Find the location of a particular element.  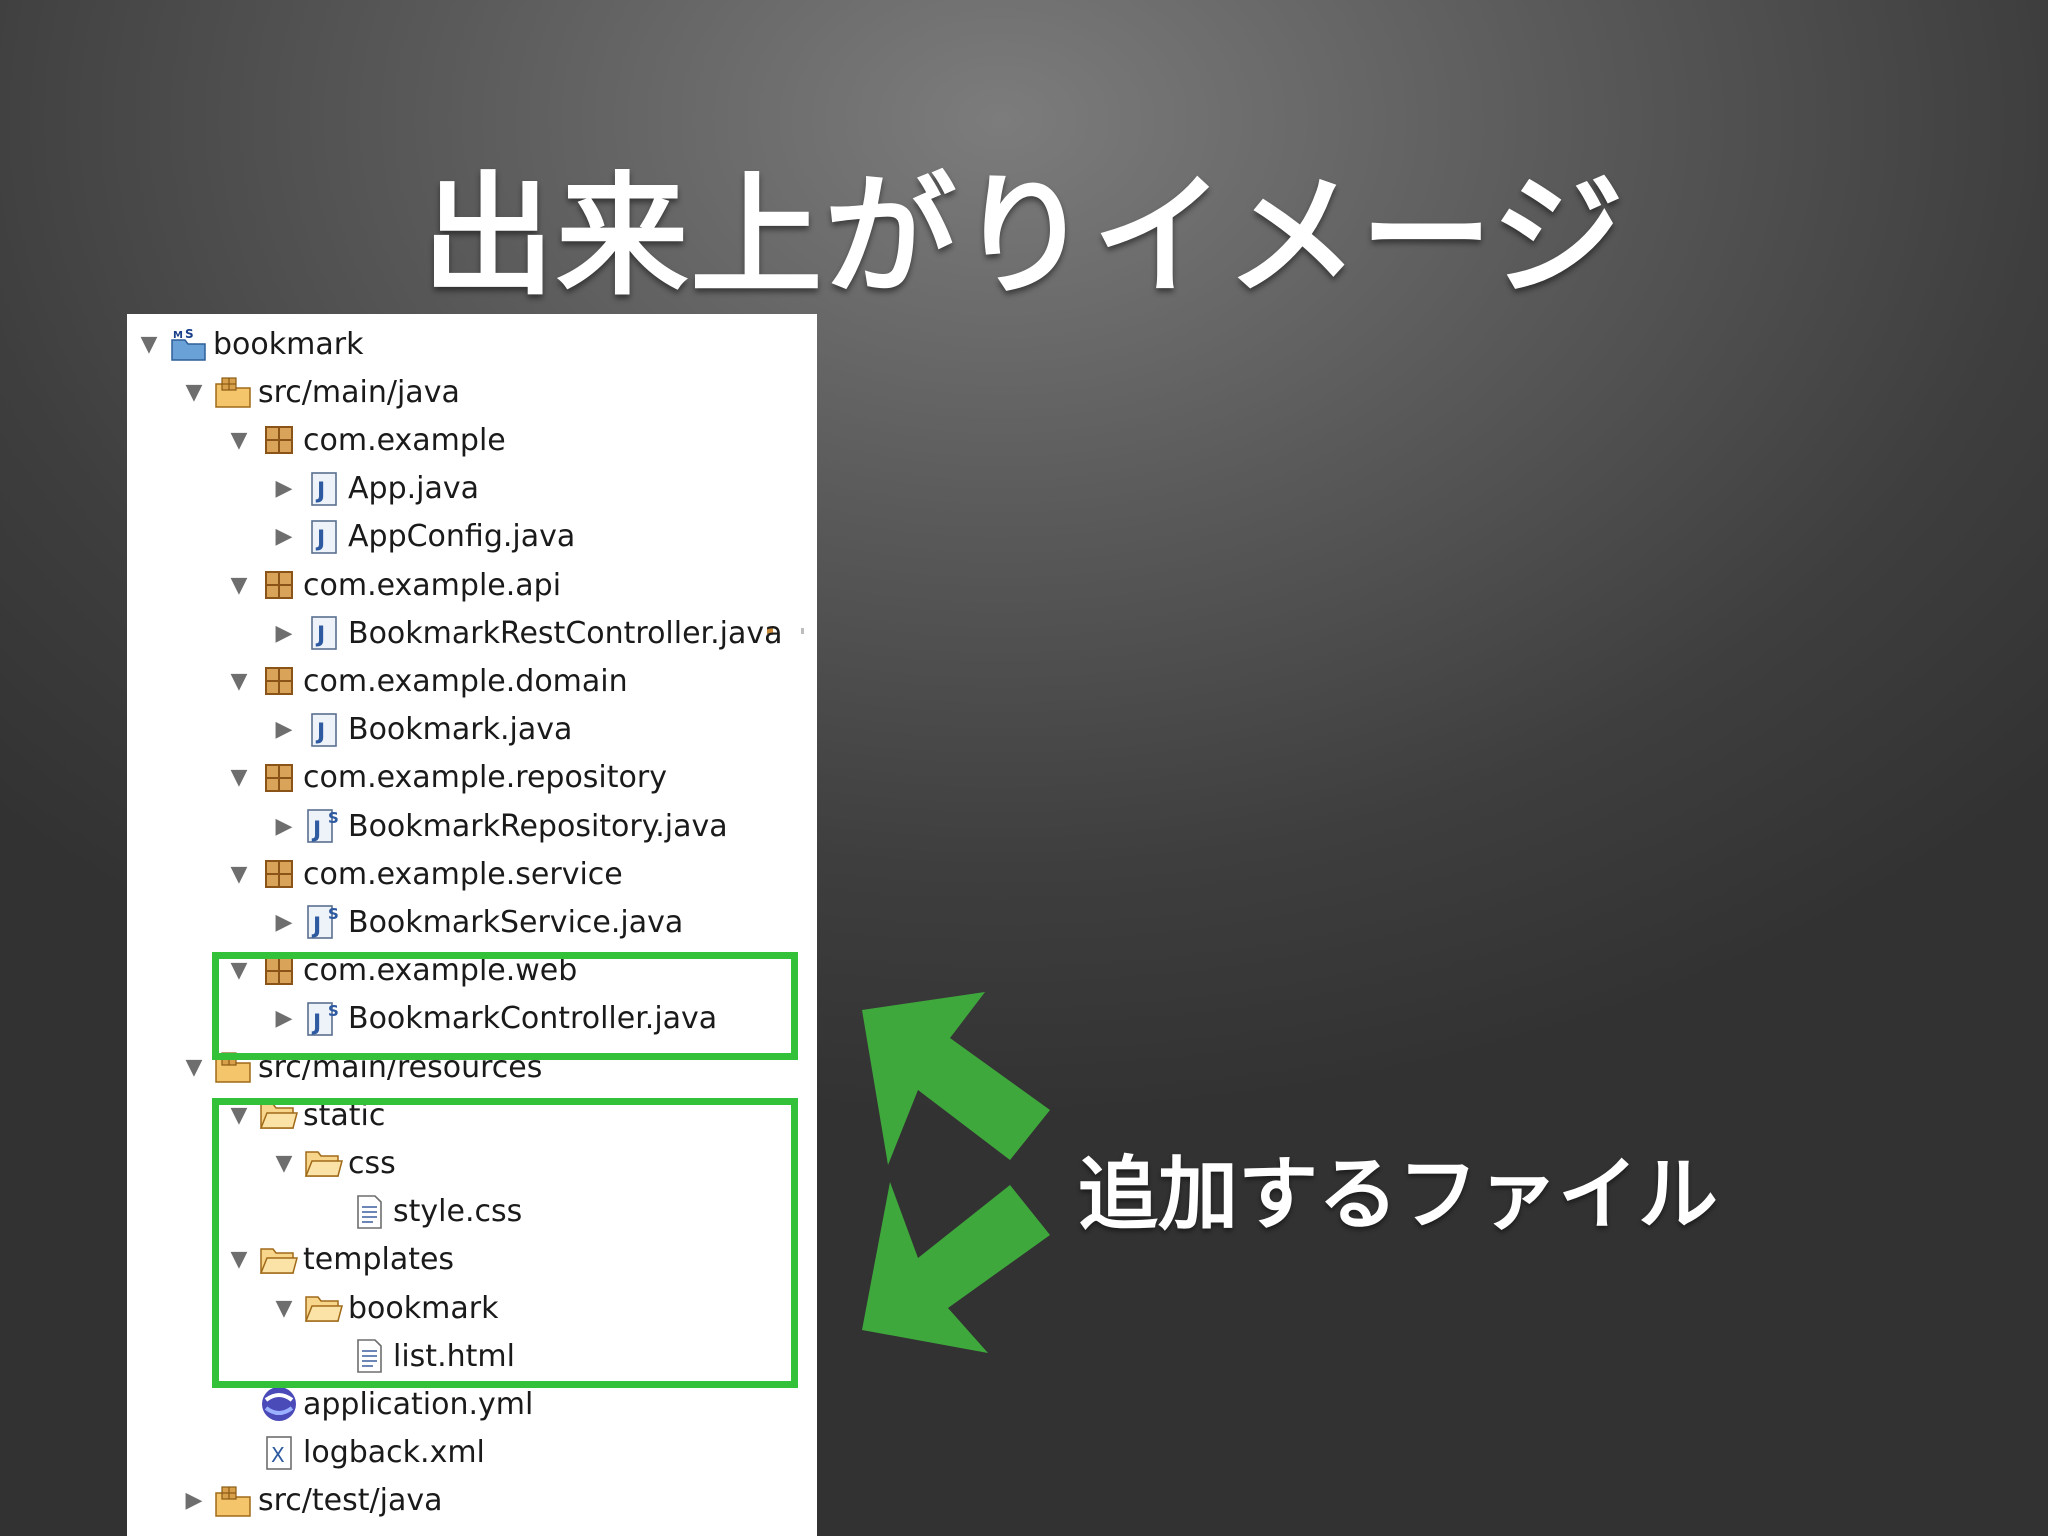

tree-item: ▶ J S BookmarkRepository.java is located at coordinates (498, 826).